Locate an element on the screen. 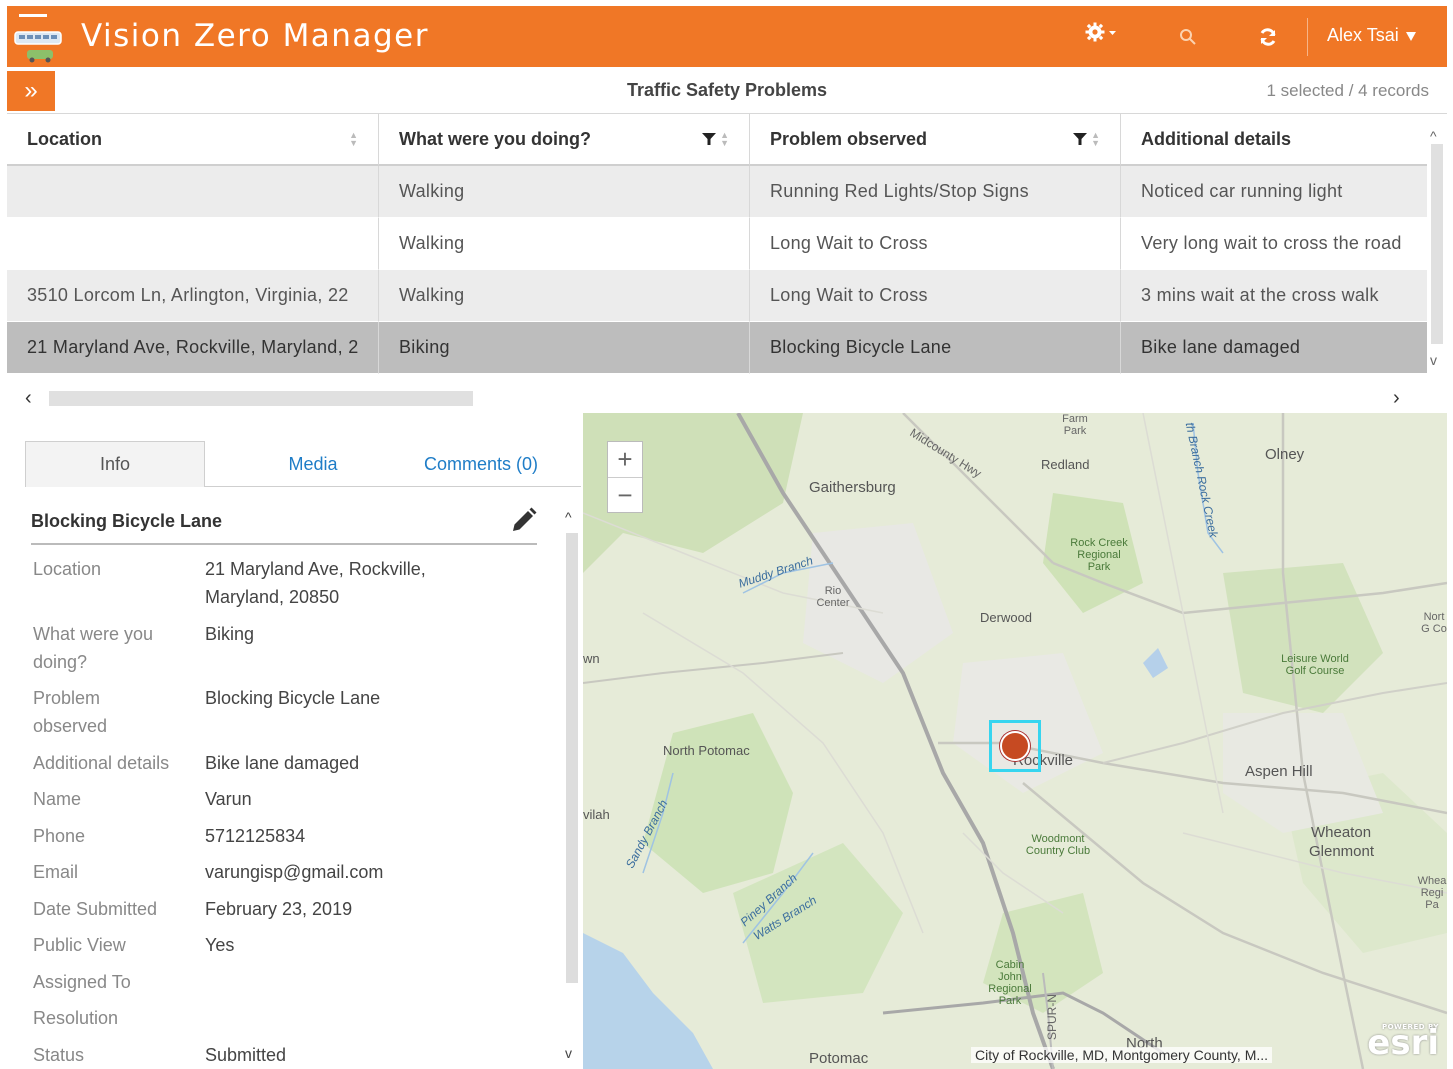 The height and width of the screenshot is (1069, 1453). search-icon is located at coordinates (1188, 37).